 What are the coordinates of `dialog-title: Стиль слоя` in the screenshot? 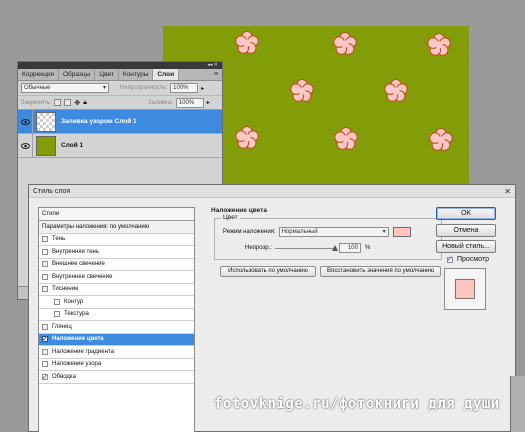 It's located at (52, 191).